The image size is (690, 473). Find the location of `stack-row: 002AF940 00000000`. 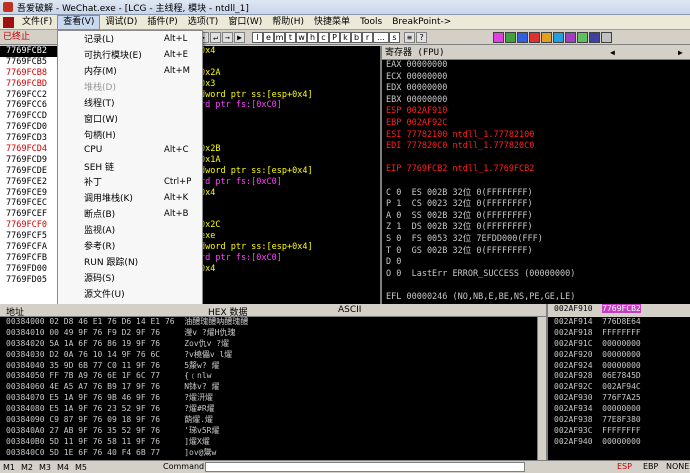

stack-row: 002AF940 00000000 is located at coordinates (619, 442).